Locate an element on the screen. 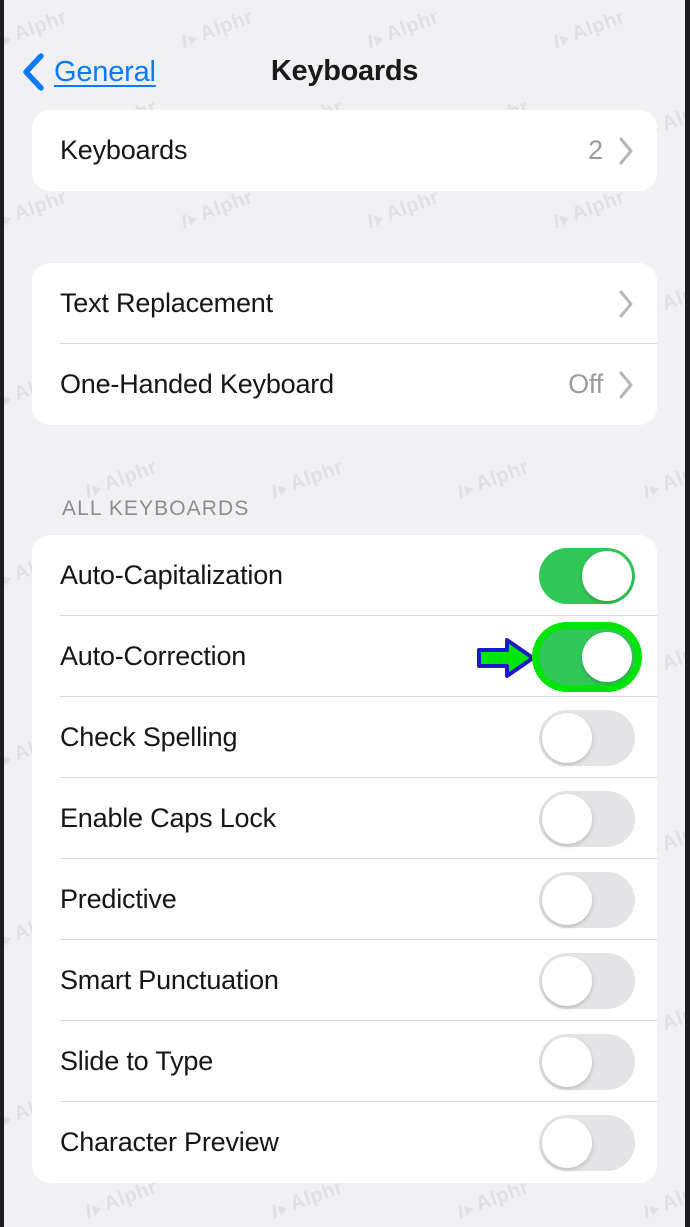 The image size is (690, 1227). row-label: Auto-Correction is located at coordinates (153, 656).